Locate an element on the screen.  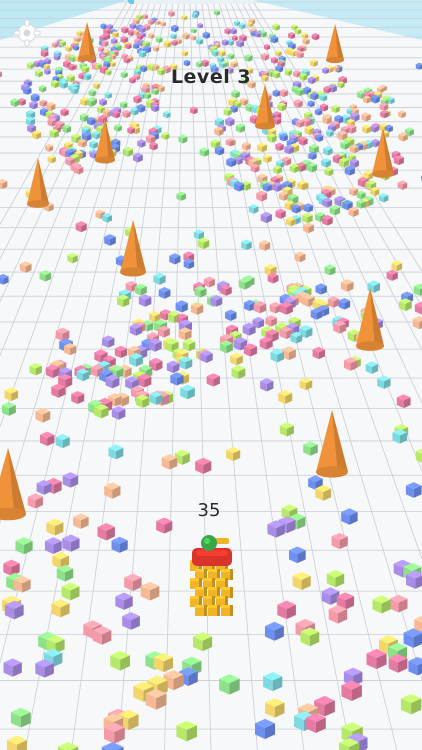
settings-button is located at coordinates (27, 33).